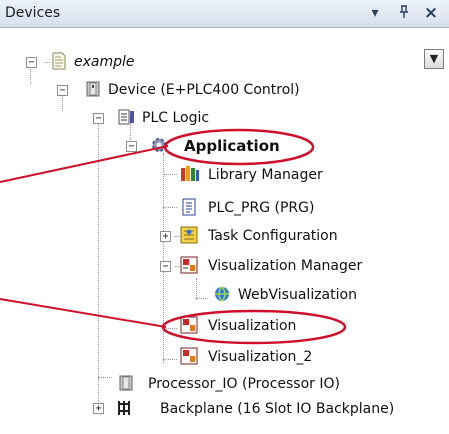 This screenshot has width=449, height=434. I want to click on toggle-task-configuration: +, so click(165, 236).